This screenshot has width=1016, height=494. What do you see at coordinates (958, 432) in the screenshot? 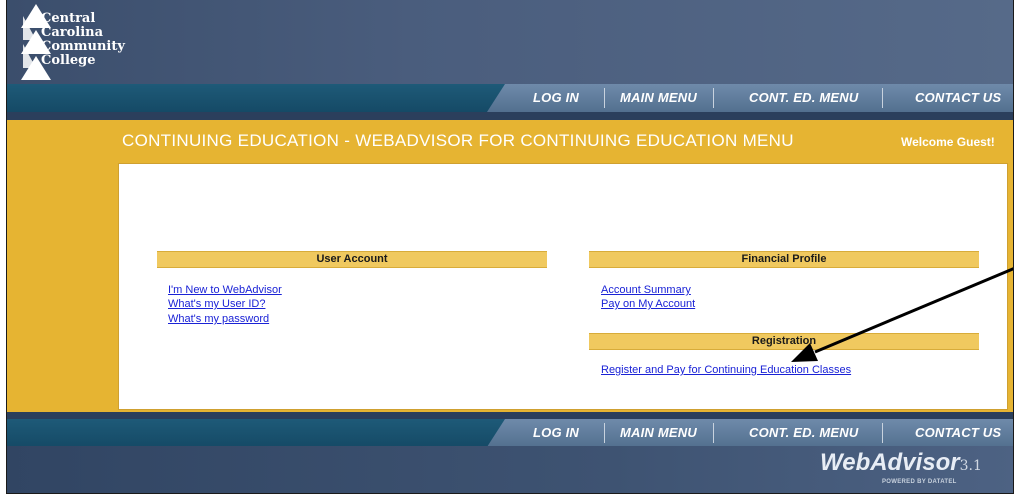
I see `bottom-nav-contact-us: CONTACT US` at bounding box center [958, 432].